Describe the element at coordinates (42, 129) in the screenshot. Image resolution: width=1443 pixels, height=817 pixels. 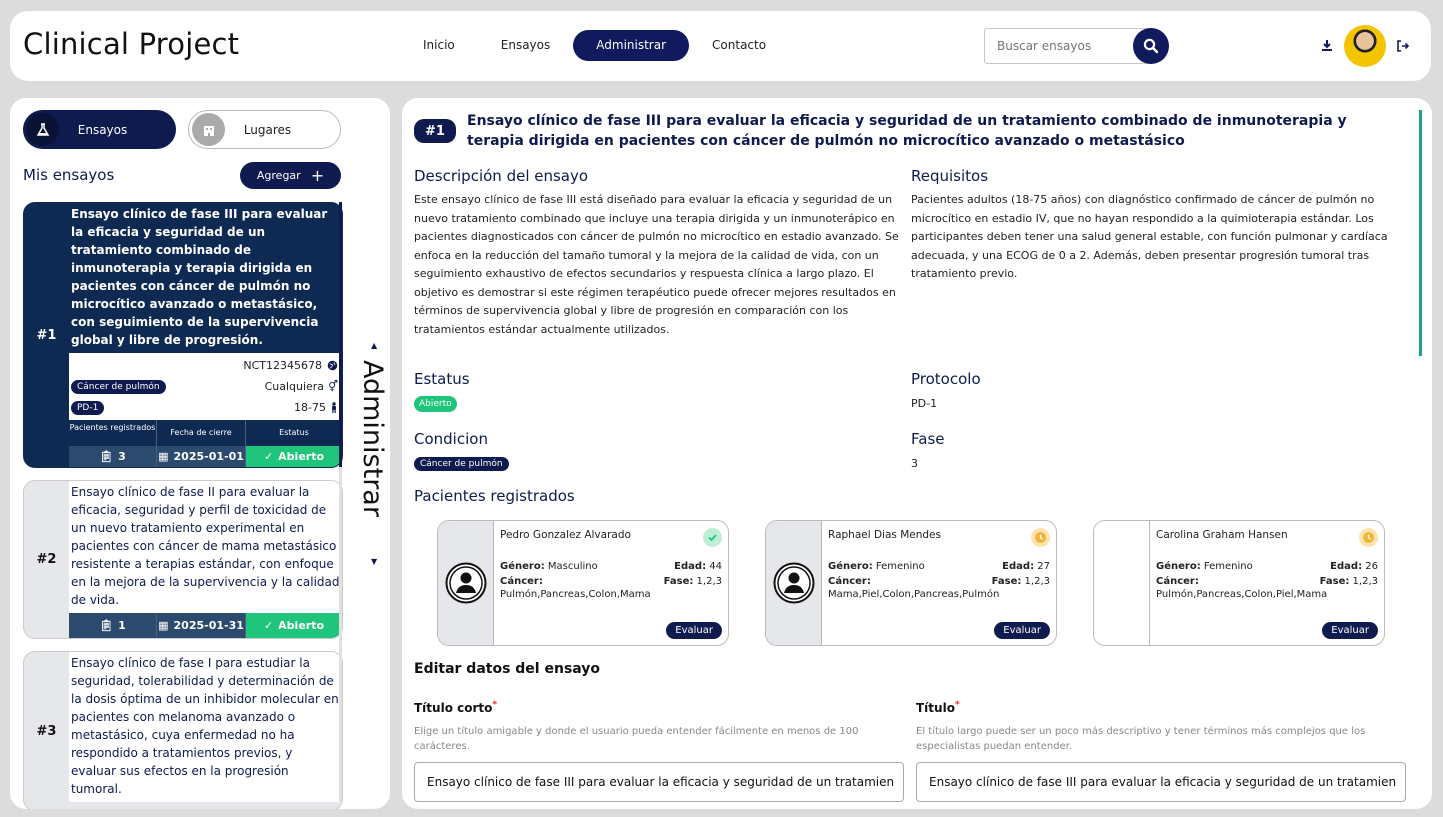
I see `flask-icon` at that location.